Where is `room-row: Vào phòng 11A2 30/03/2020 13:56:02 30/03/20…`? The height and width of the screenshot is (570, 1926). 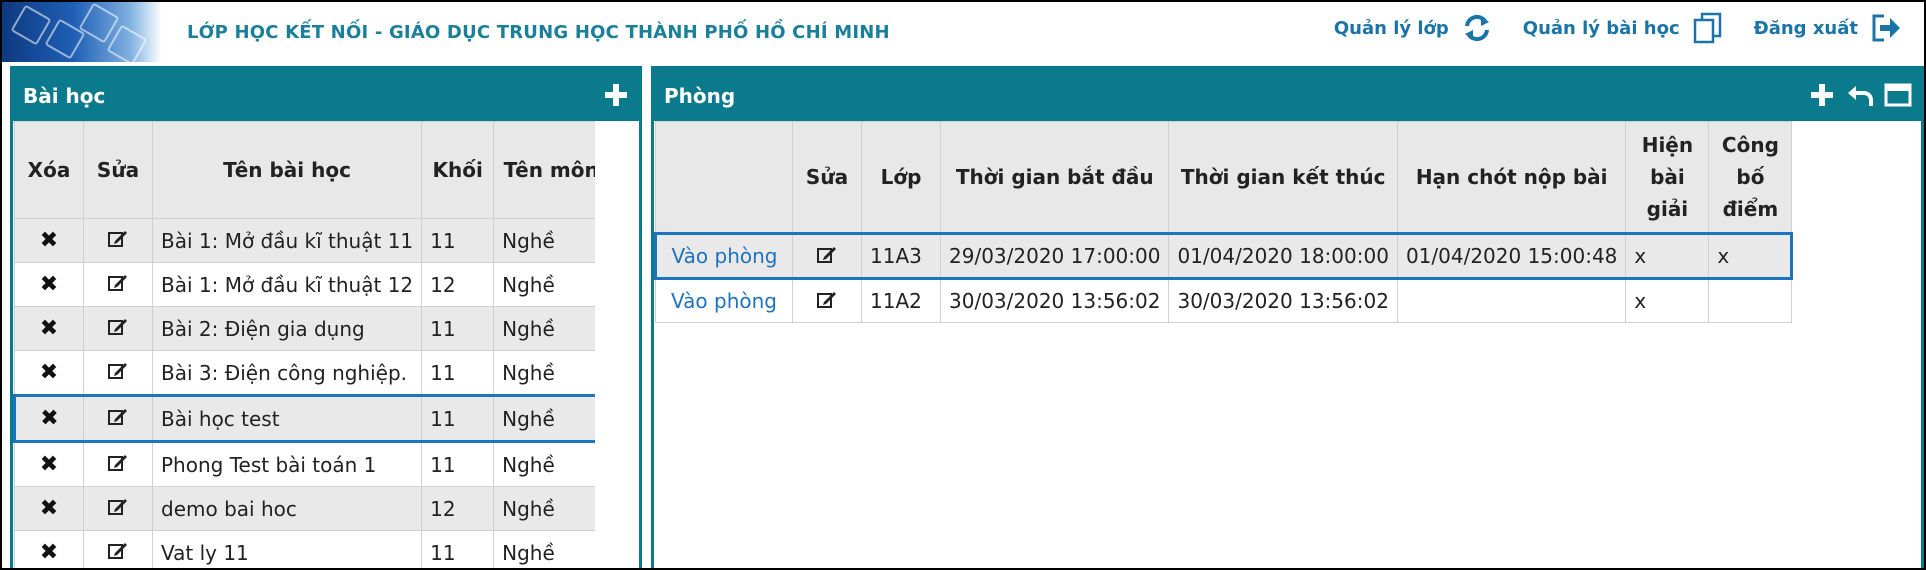
room-row: Vào phòng 11A2 30/03/2020 13:56:02 30/03/20… is located at coordinates (1224, 300).